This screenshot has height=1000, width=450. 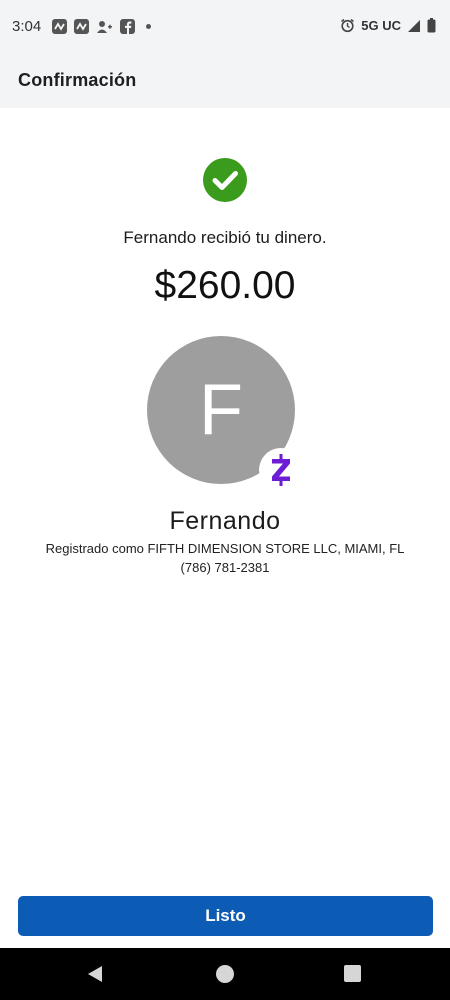 What do you see at coordinates (77, 80) in the screenshot?
I see `page-title: Confirmación` at bounding box center [77, 80].